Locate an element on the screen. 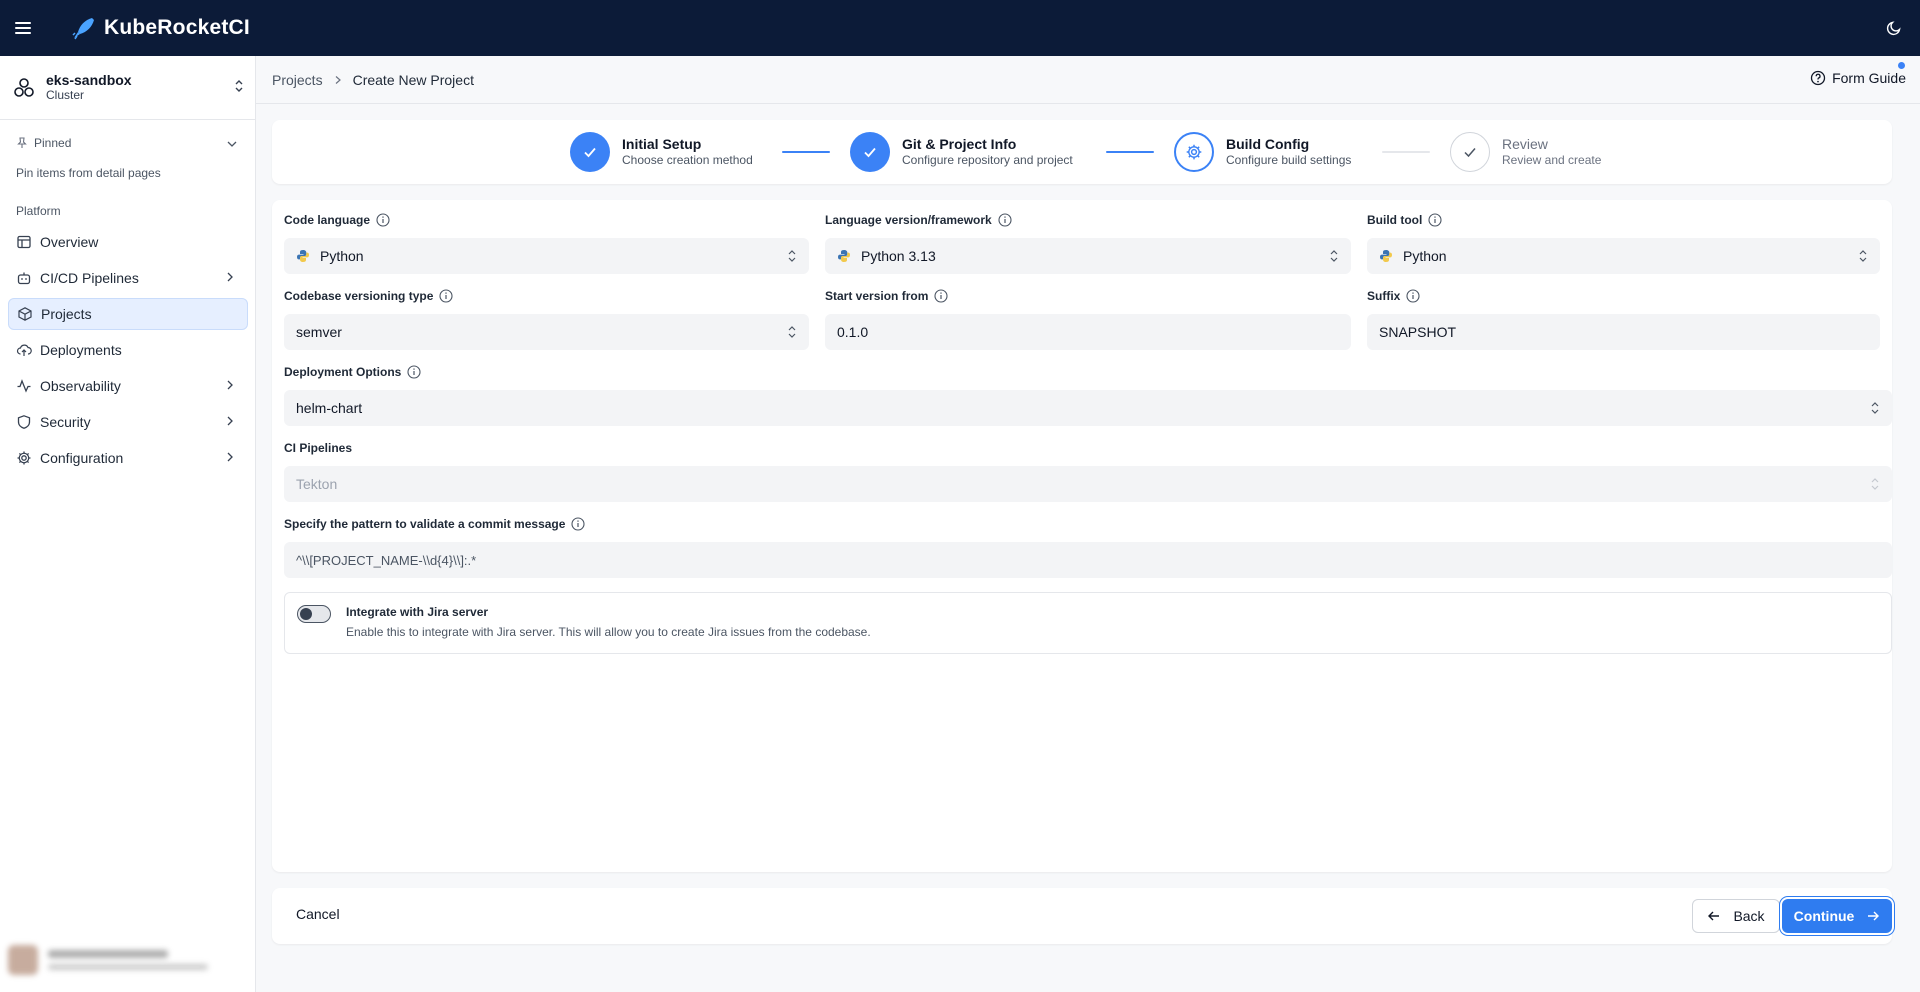 The image size is (1920, 992). cluster-selector: eks-sandbox Cluster is located at coordinates (127, 88).